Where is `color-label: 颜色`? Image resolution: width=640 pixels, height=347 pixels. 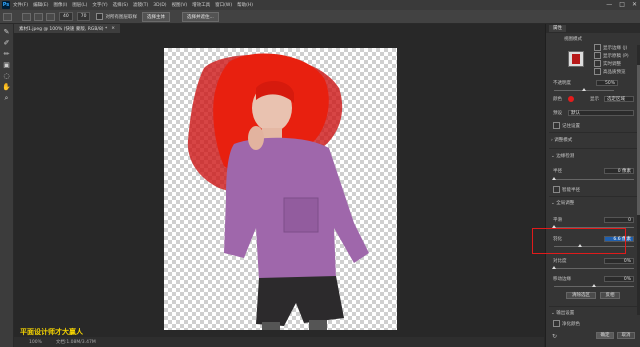
color-label: 颜色 is located at coordinates (557, 99).